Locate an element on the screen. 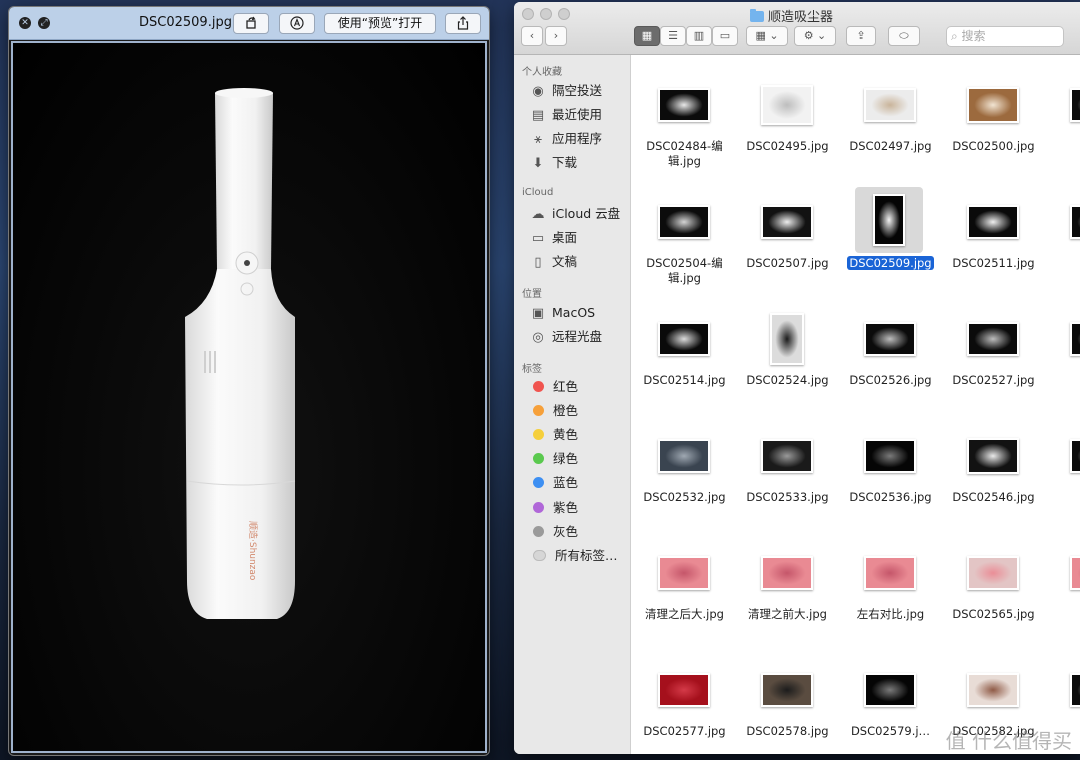 This screenshot has height=760, width=1080. share-button is located at coordinates (463, 23).